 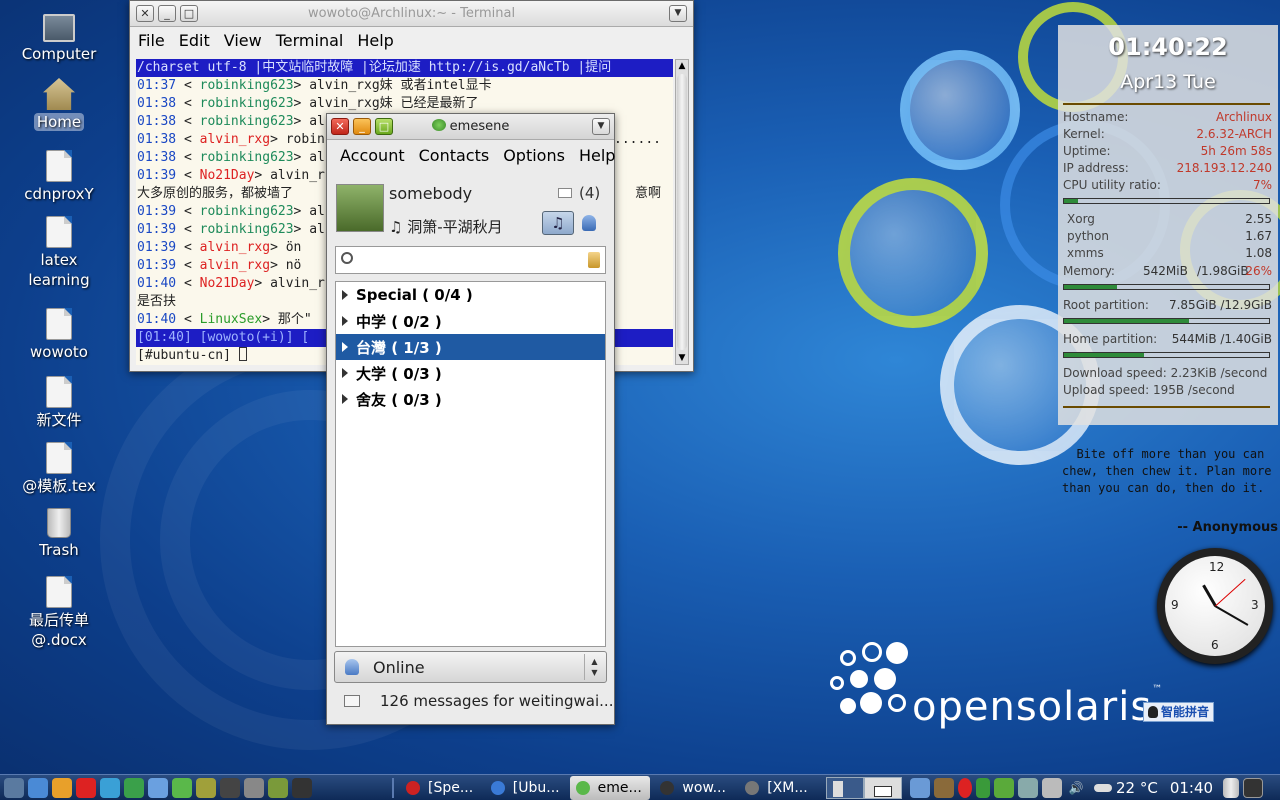 I want to click on show-desktop-icon, so click(x=1253, y=787).